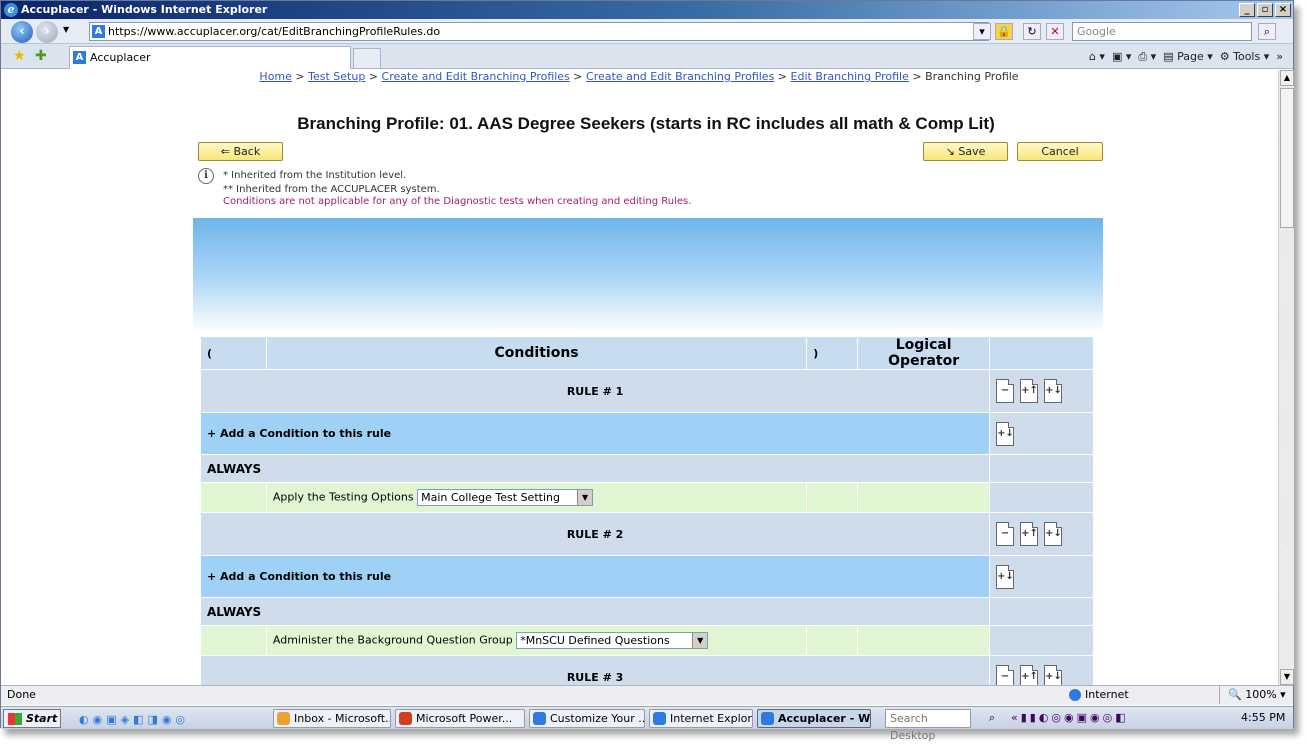 This screenshot has width=1307, height=744. Describe the element at coordinates (1004, 31) in the screenshot. I see `lock-icon: 🔒` at that location.